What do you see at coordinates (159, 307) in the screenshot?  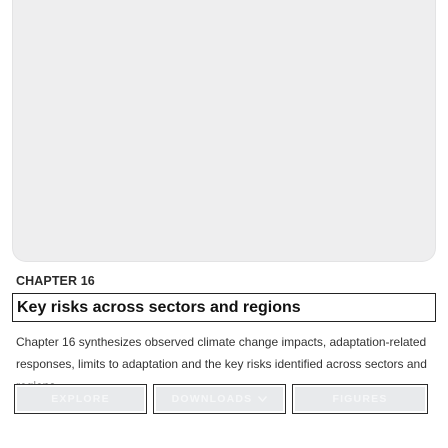 I see `chapter-title: Key risks across sectors and regions` at bounding box center [159, 307].